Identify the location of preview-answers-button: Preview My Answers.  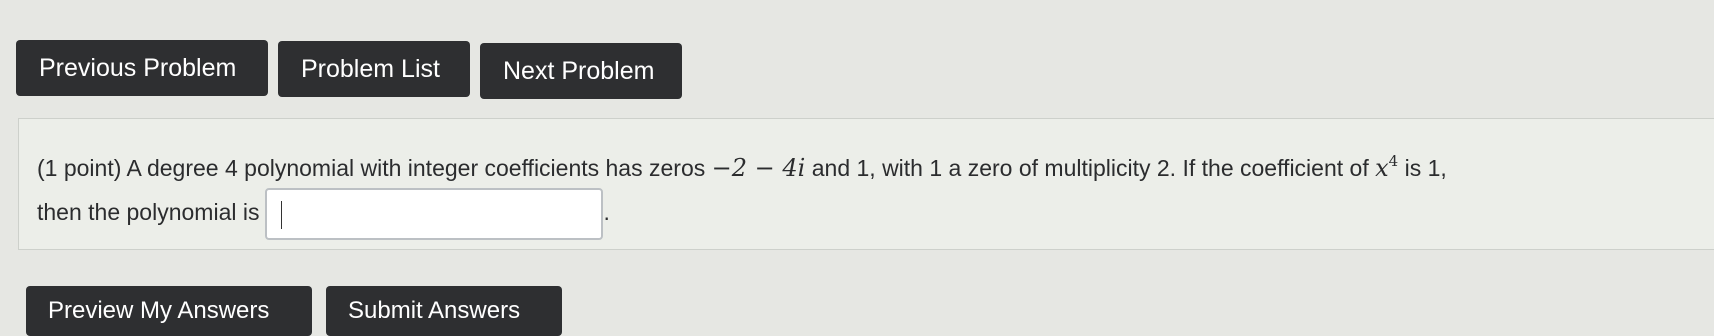
(169, 311).